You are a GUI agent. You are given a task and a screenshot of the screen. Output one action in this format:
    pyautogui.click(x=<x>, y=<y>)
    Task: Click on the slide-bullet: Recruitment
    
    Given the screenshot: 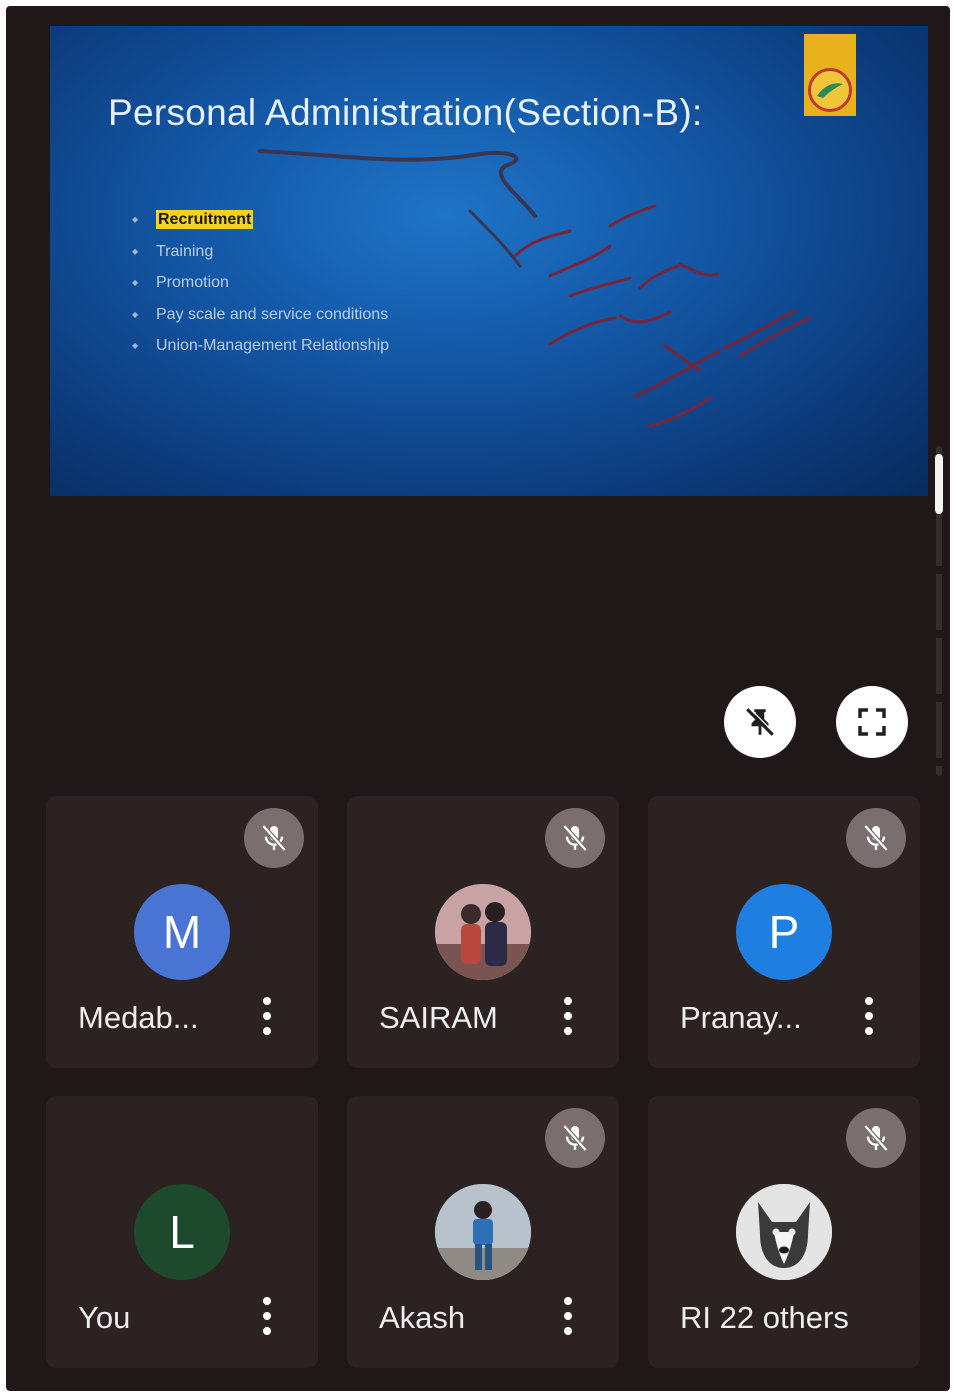 What is the action you would take?
    pyautogui.click(x=259, y=220)
    